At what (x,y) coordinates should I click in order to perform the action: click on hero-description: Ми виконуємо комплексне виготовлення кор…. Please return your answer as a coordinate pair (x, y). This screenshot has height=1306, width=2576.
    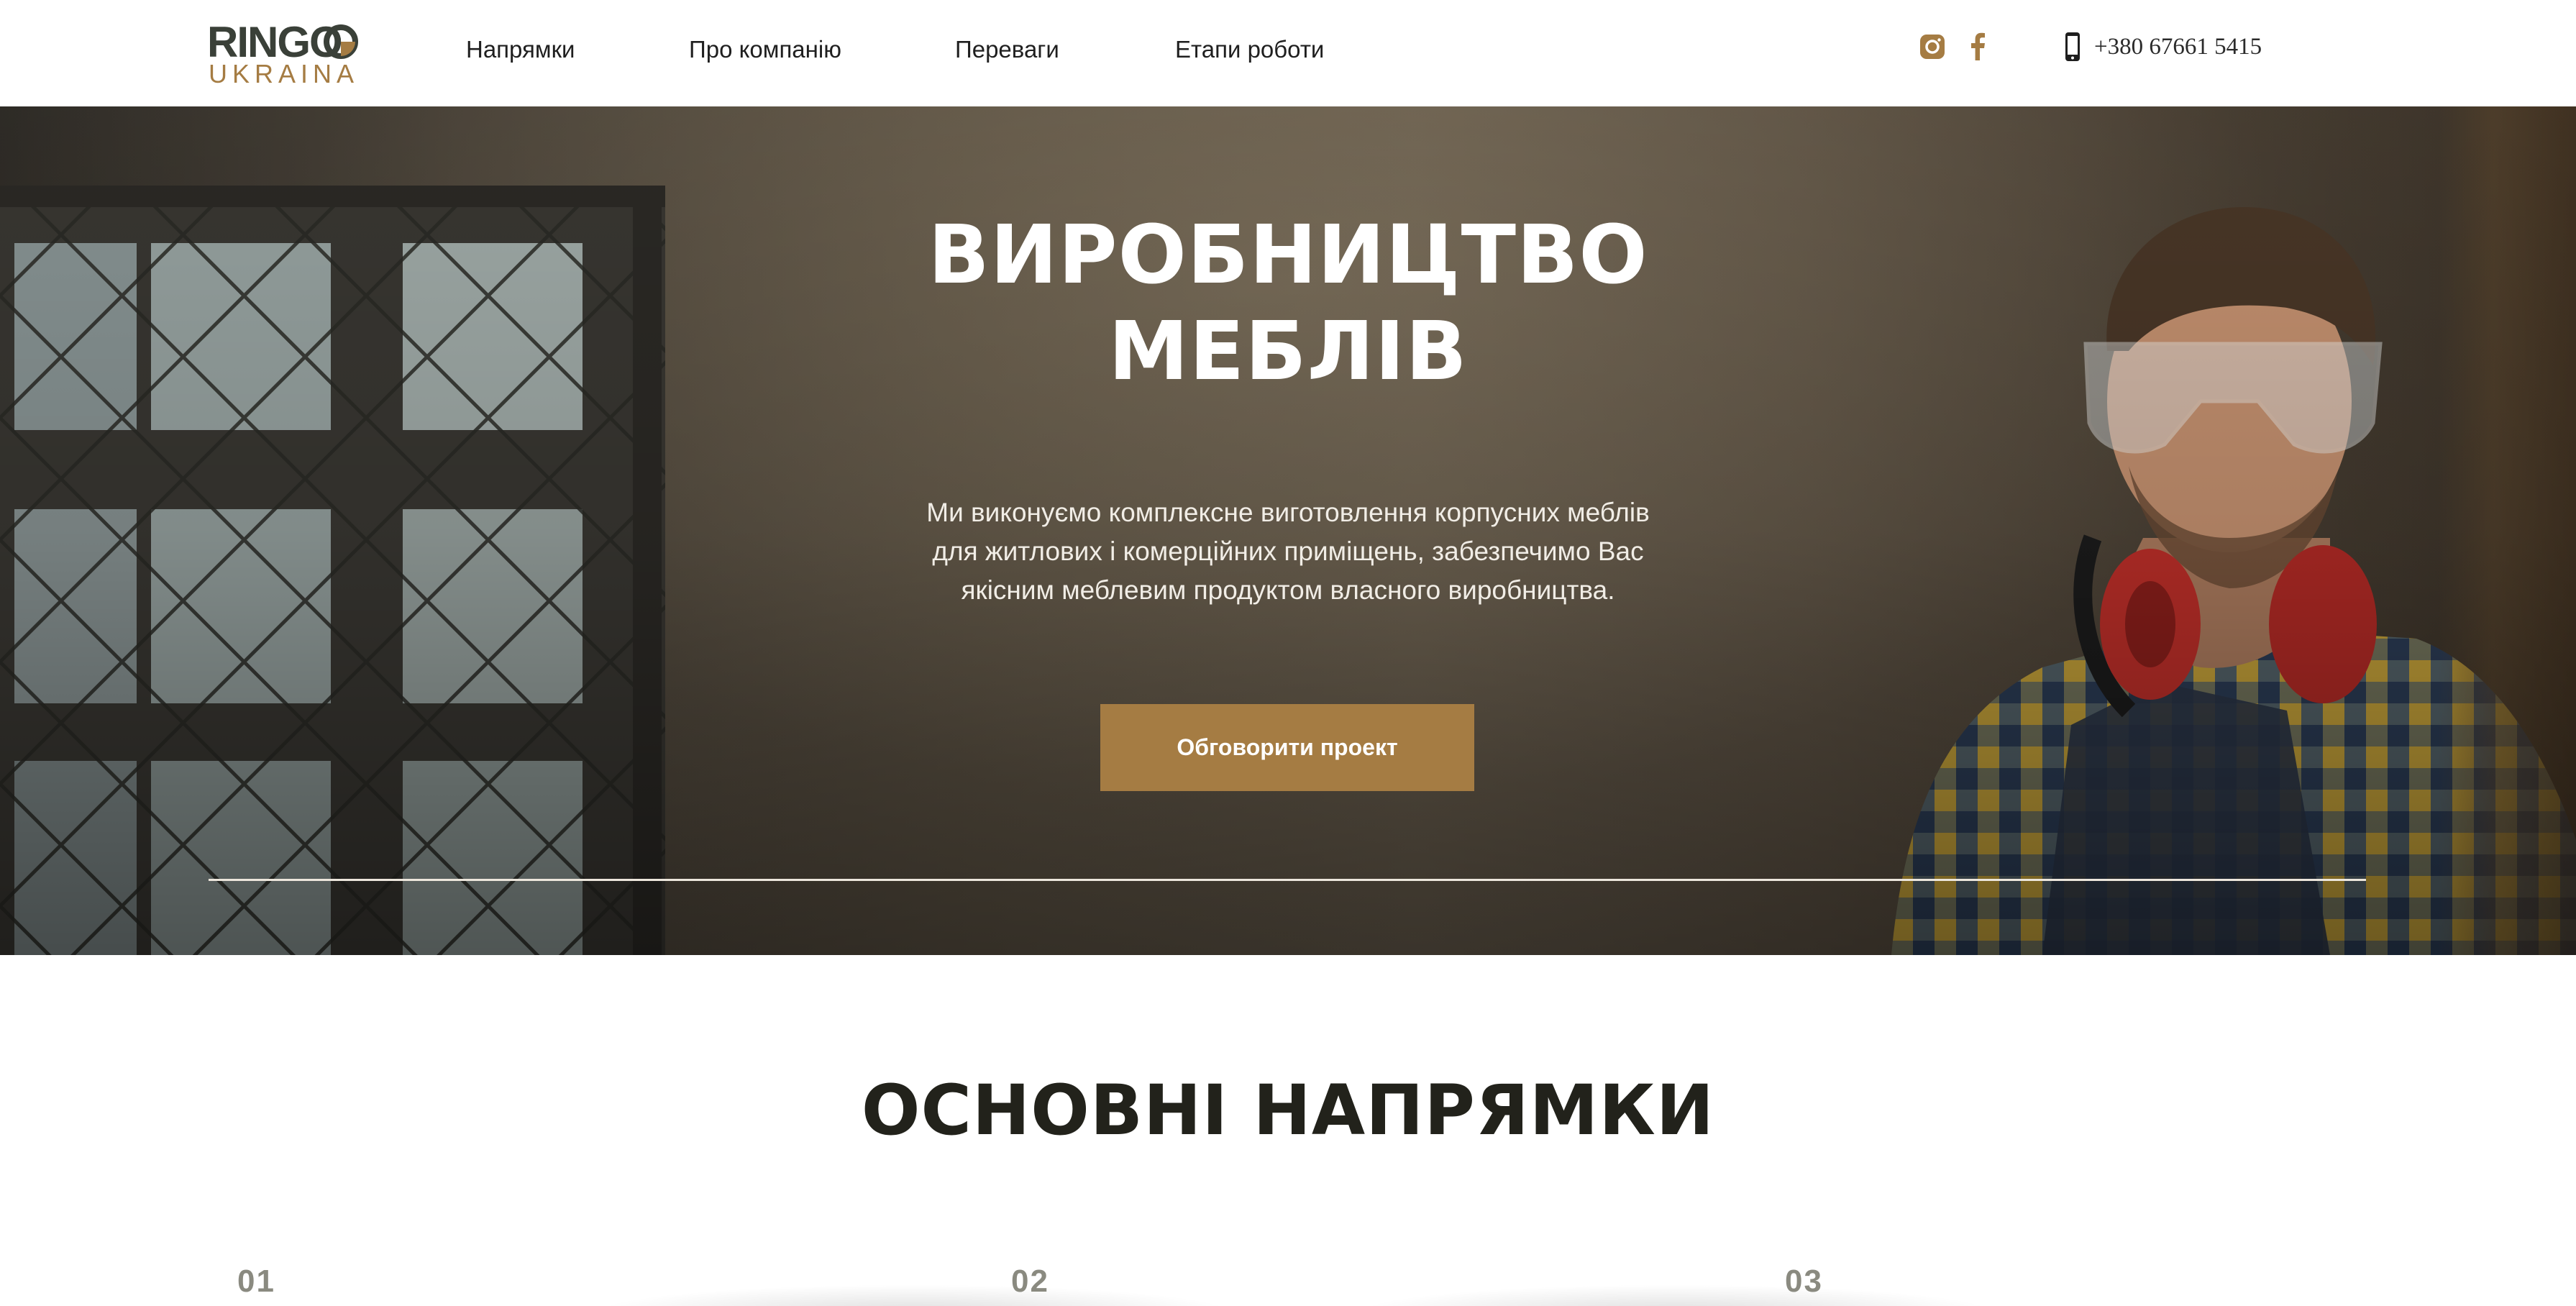
    Looking at the image, I should click on (1288, 551).